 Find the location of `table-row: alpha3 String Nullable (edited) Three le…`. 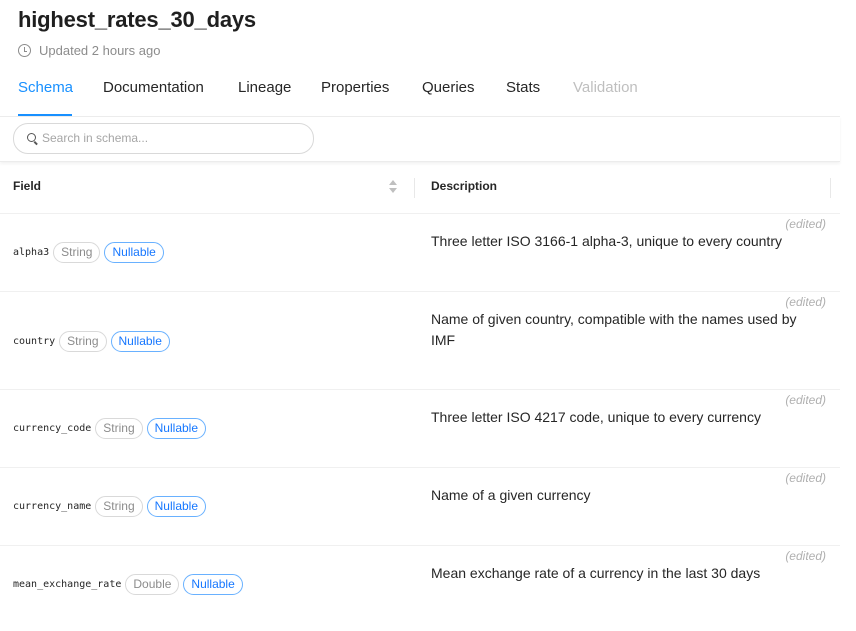

table-row: alpha3 String Nullable (edited) Three le… is located at coordinates (420, 253).